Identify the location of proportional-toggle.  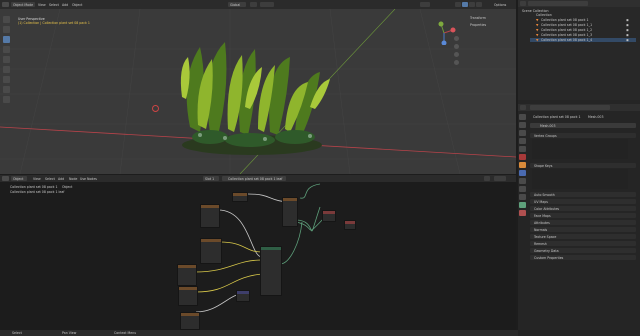
(267, 4).